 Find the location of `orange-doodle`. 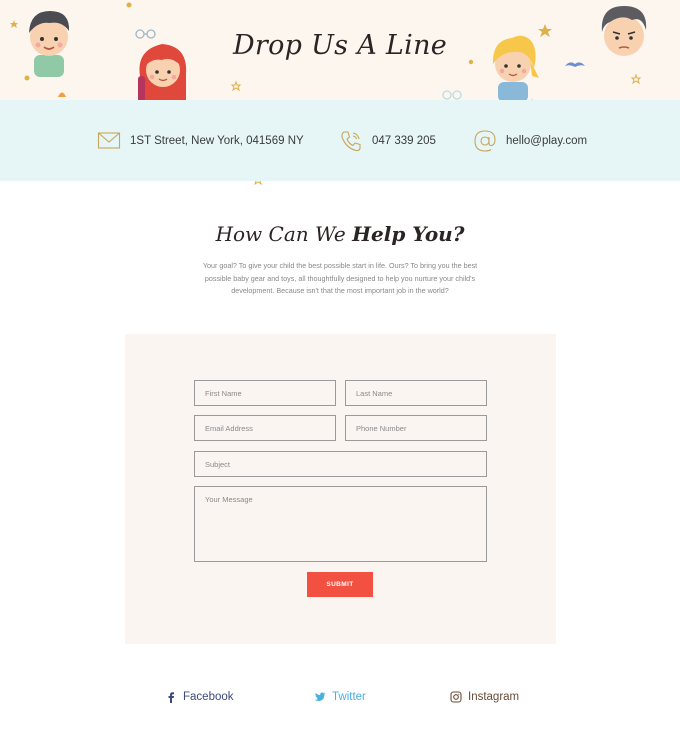

orange-doodle is located at coordinates (62, 94).